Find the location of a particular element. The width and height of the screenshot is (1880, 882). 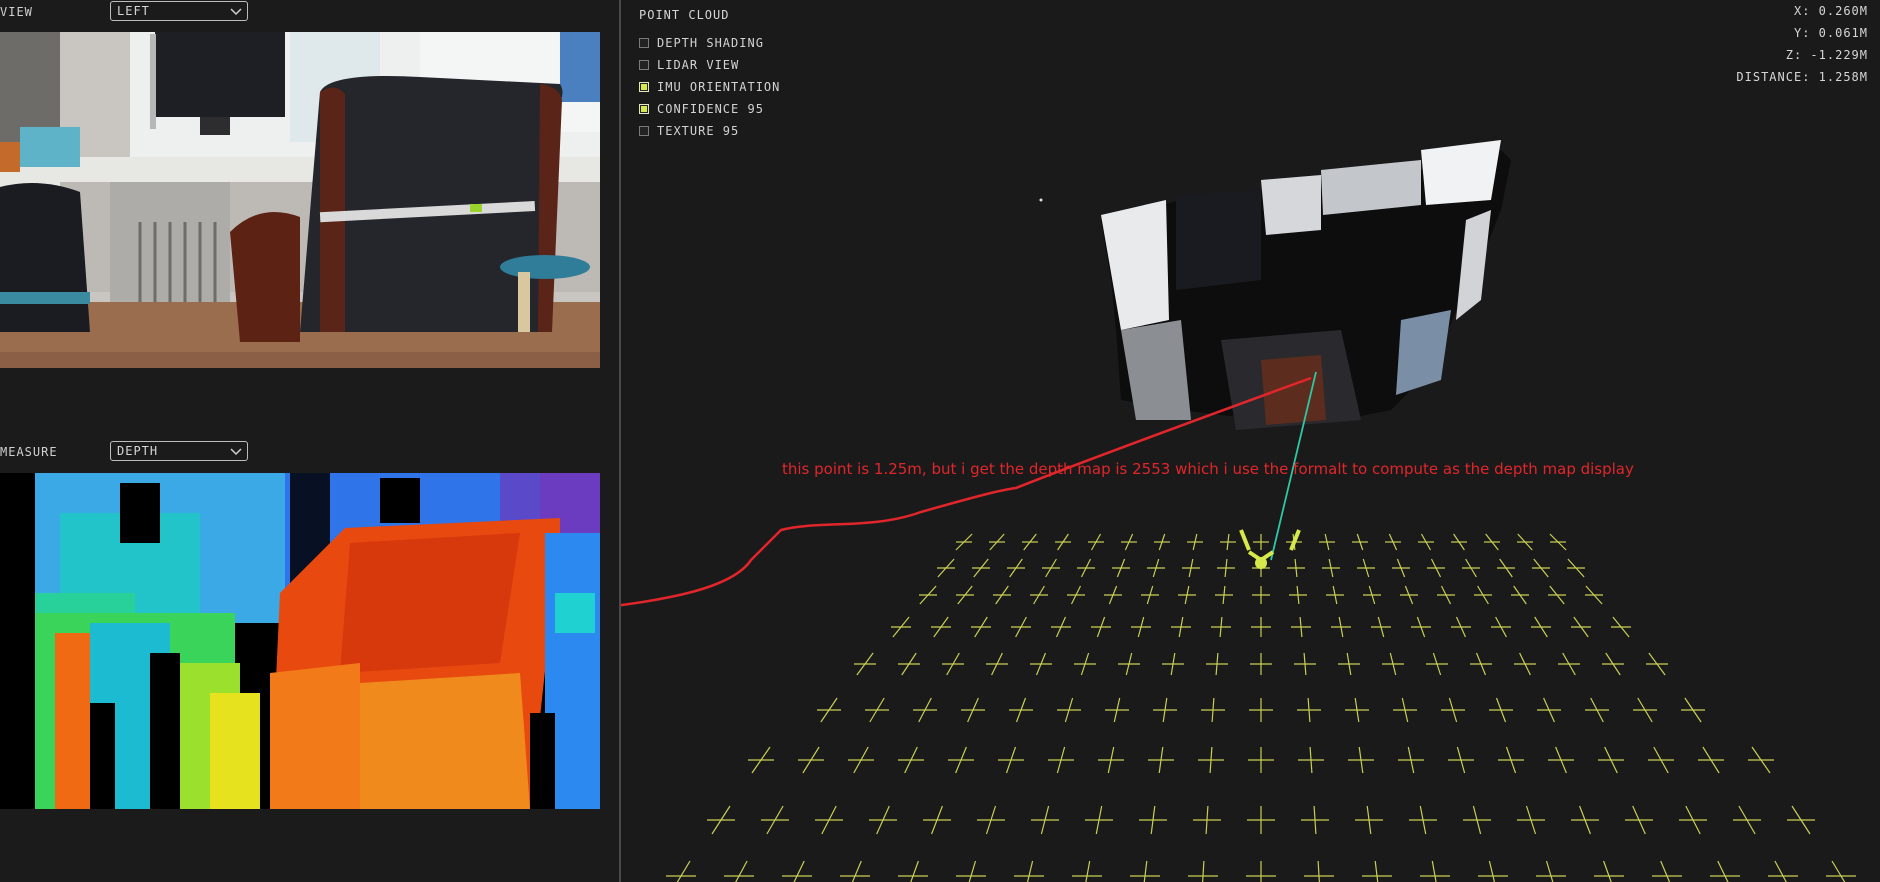

view-select-value: LEFT is located at coordinates (133, 11).